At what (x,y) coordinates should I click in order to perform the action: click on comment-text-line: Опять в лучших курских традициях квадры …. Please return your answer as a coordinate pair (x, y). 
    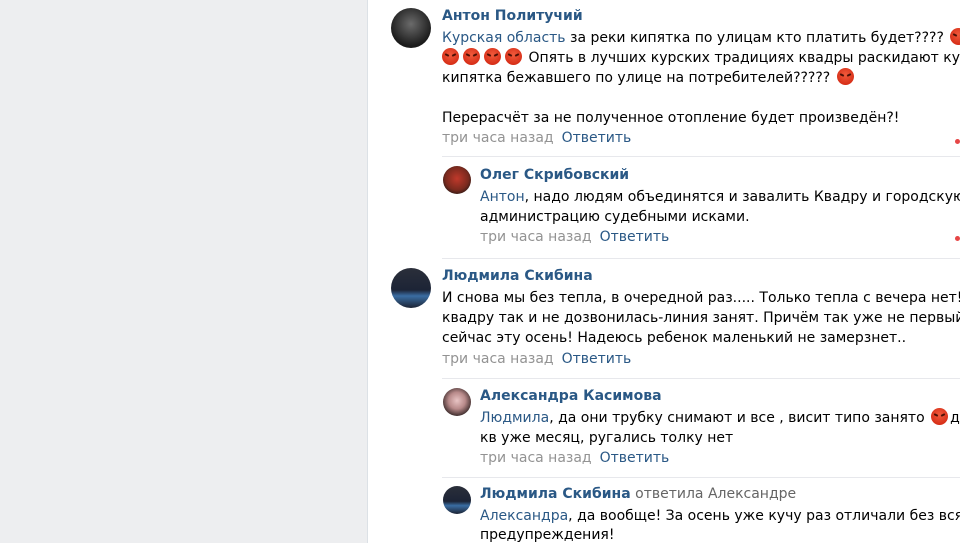
    Looking at the image, I should click on (701, 58).